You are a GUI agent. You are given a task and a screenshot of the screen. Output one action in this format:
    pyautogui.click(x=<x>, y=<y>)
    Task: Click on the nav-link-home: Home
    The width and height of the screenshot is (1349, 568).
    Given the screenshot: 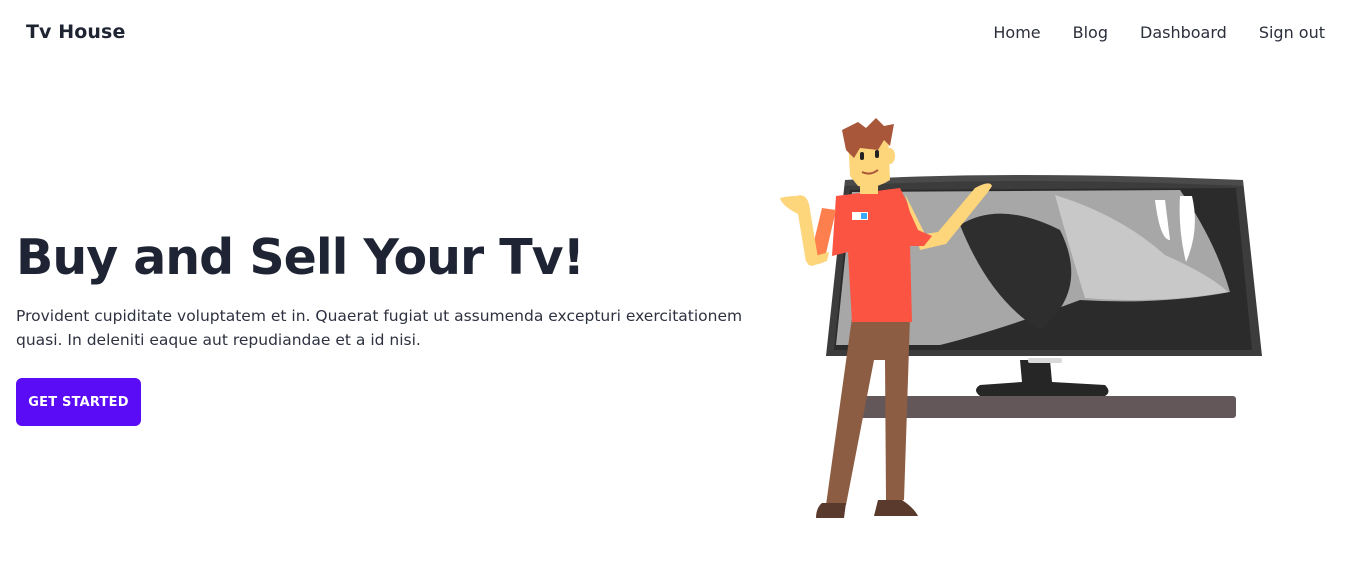 What is the action you would take?
    pyautogui.click(x=1016, y=32)
    